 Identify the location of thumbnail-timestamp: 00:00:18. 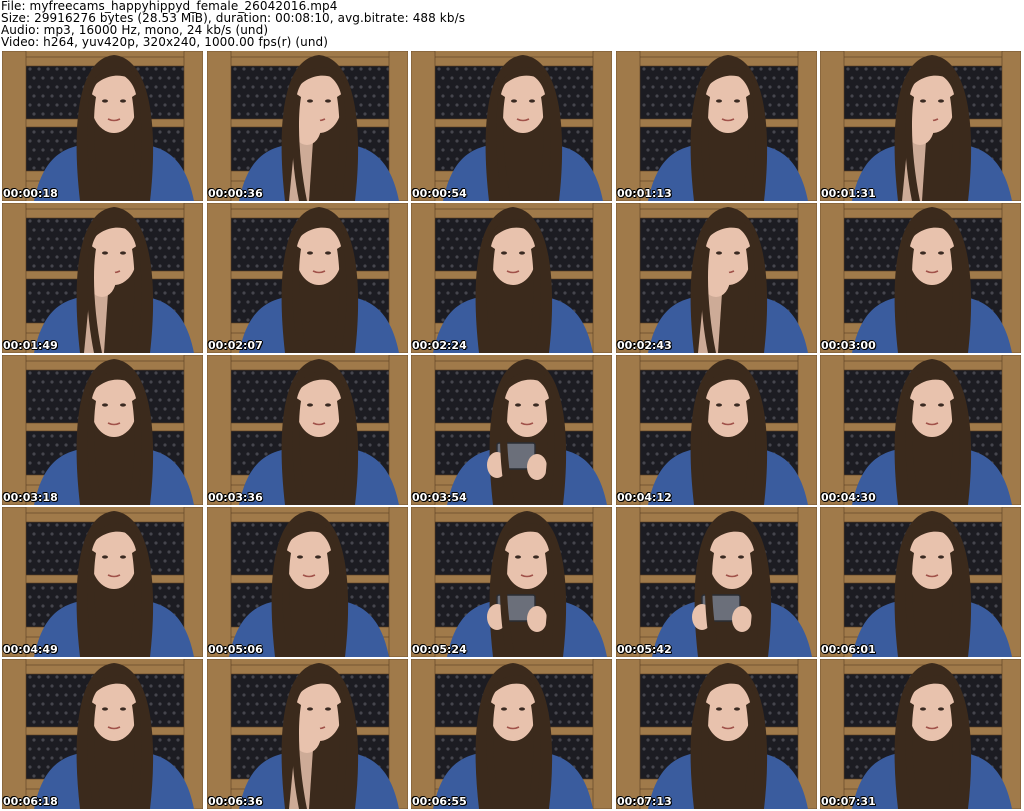
(30, 193).